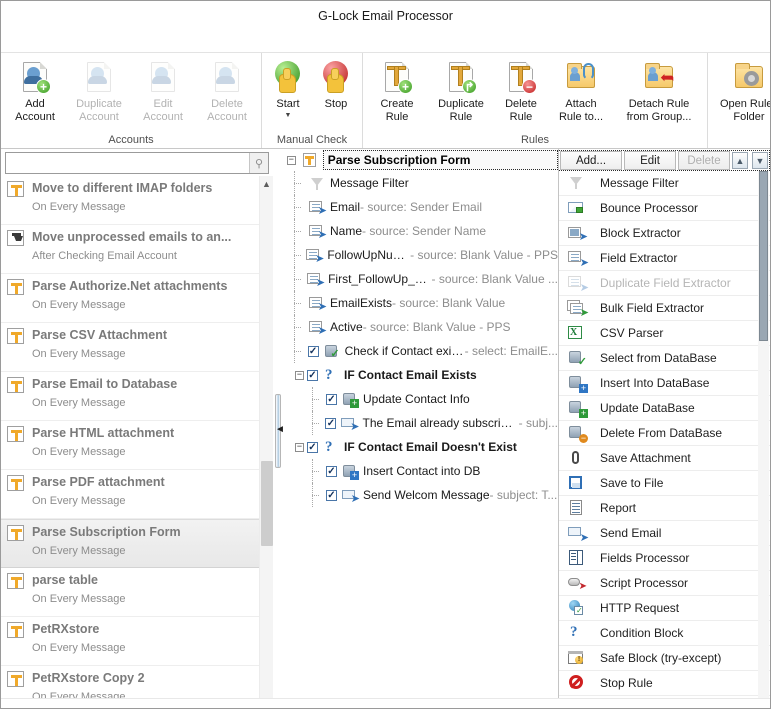 Image resolution: width=771 pixels, height=709 pixels. What do you see at coordinates (312, 140) in the screenshot?
I see `ribbon-group-label-manual-check: Manual Check` at bounding box center [312, 140].